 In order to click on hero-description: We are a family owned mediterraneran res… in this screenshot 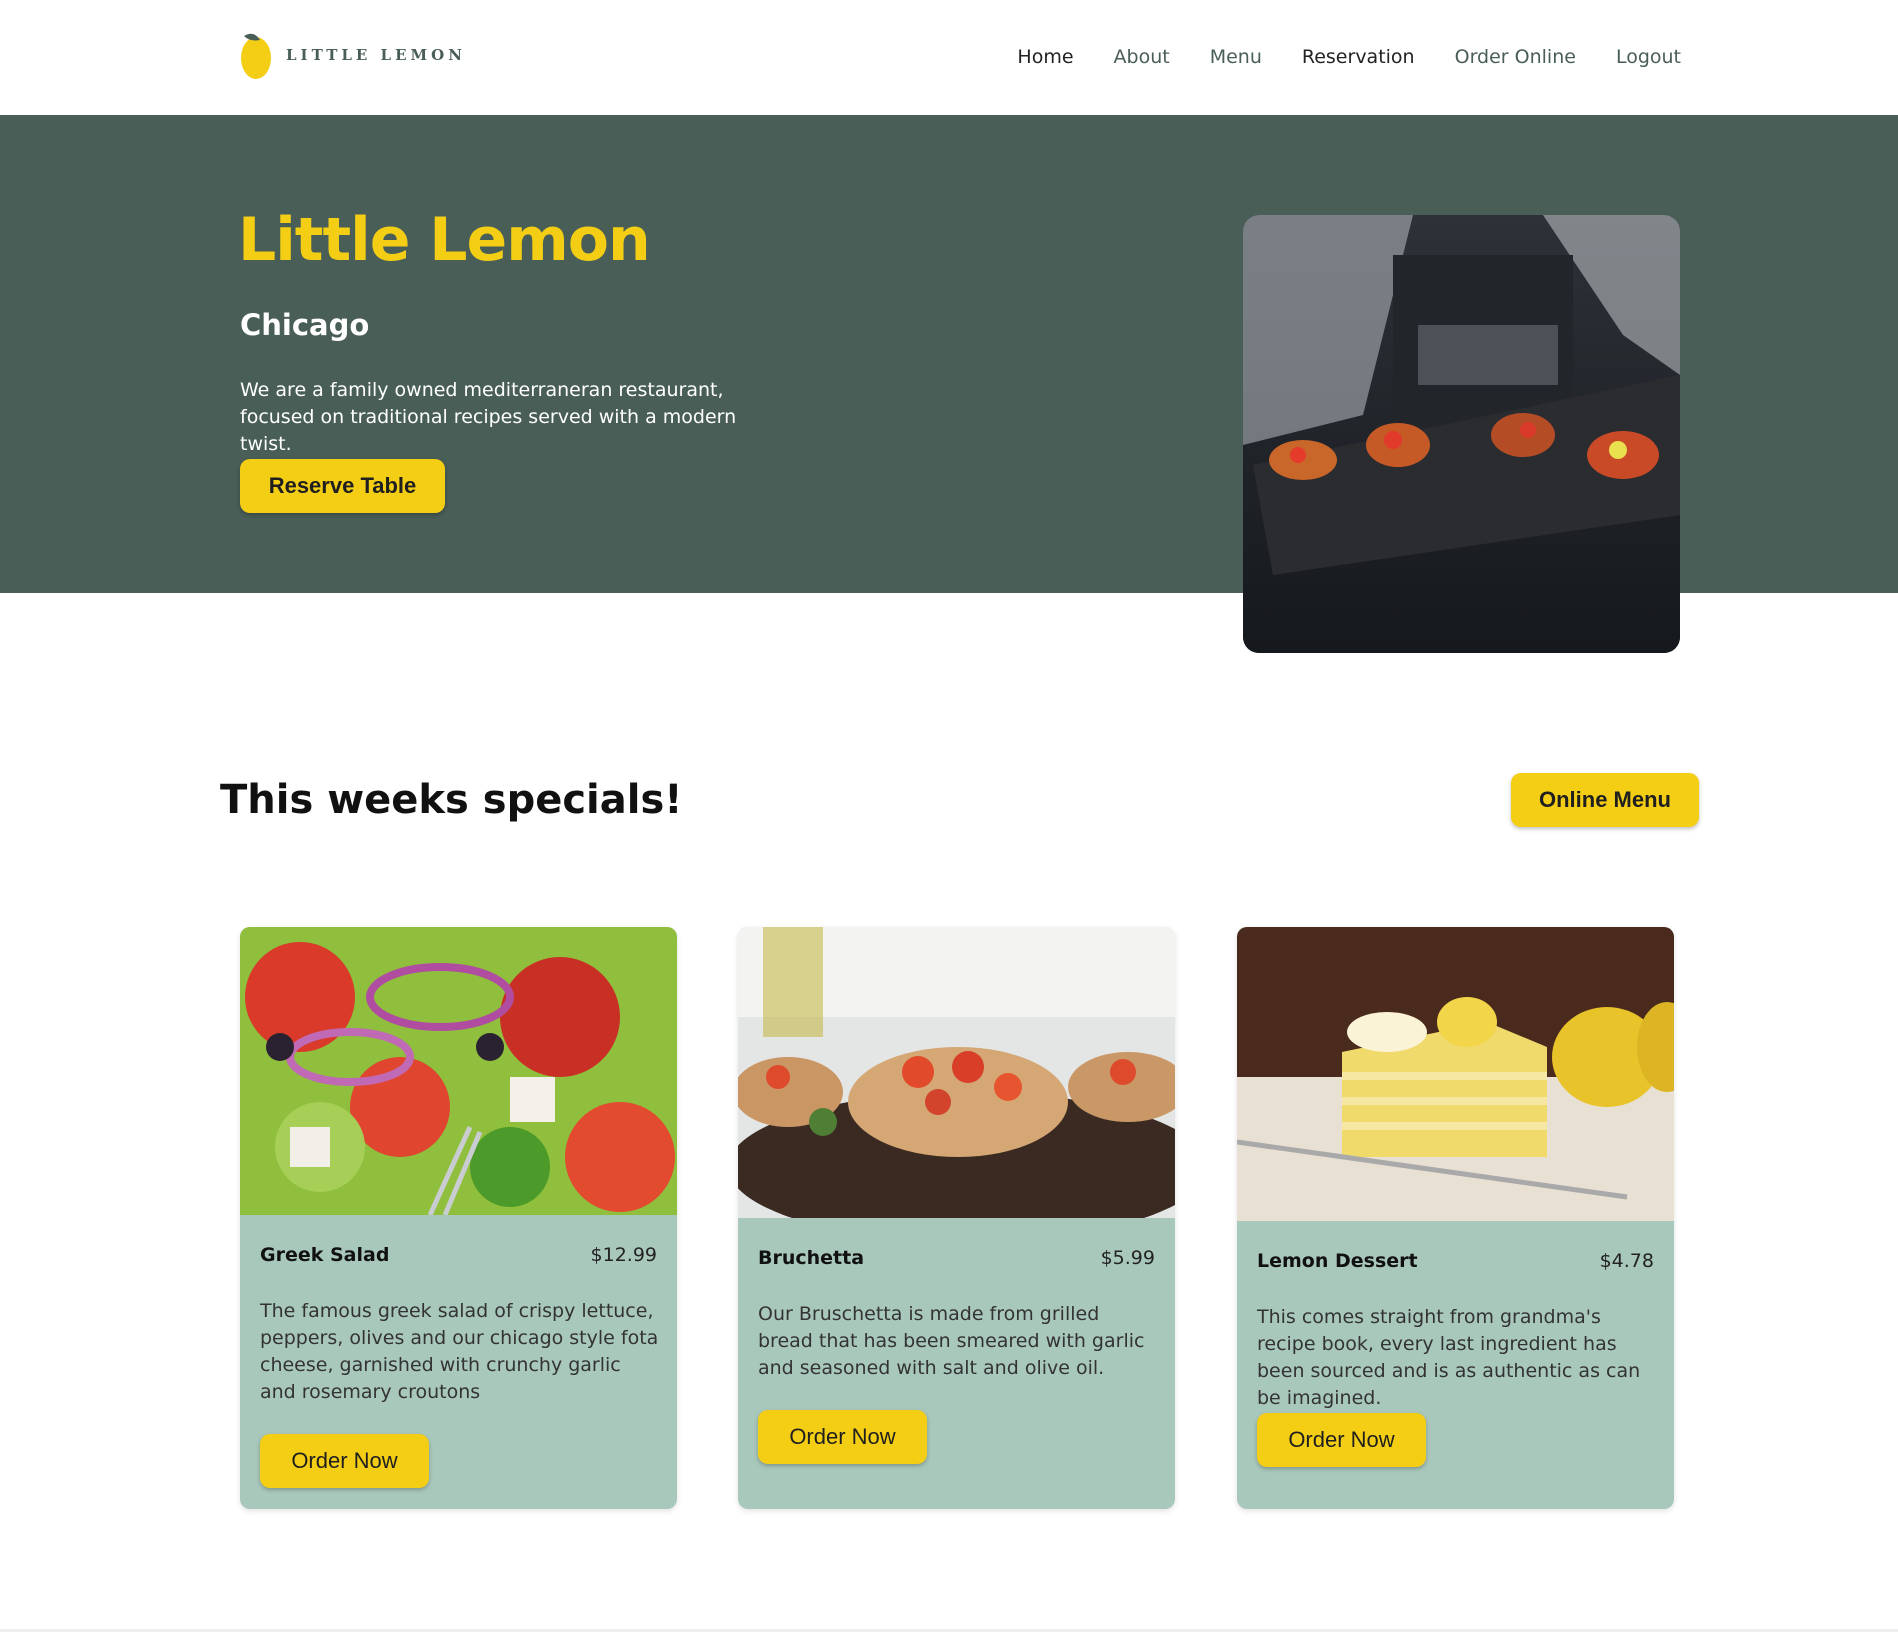, I will do `click(488, 417)`.